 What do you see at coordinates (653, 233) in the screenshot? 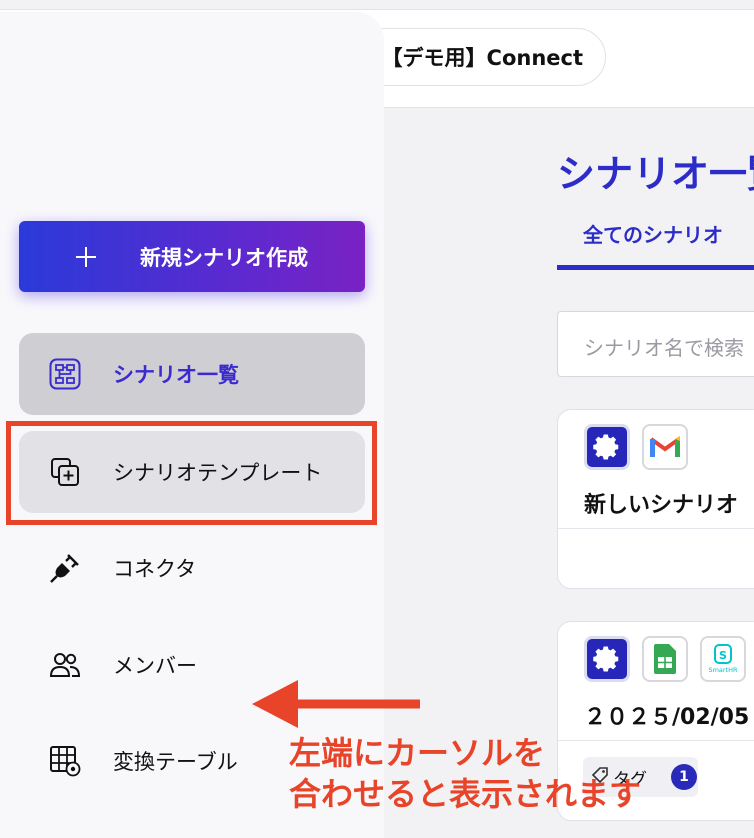
I see `tab-all-scenarios: 全てのシナリオ` at bounding box center [653, 233].